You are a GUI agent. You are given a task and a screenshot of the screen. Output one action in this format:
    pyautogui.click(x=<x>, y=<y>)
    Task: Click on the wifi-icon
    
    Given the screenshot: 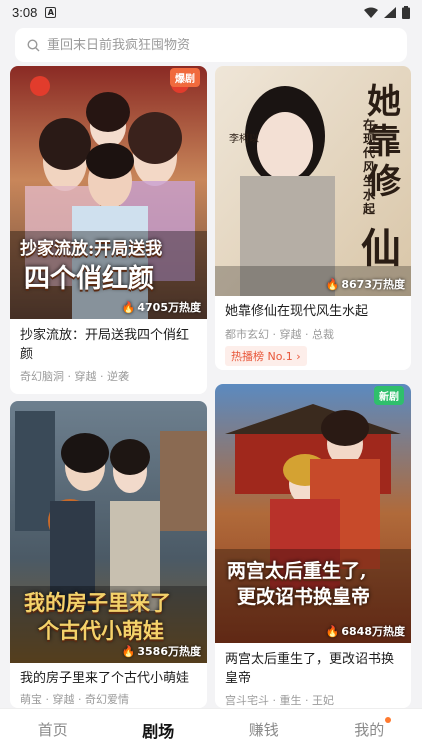 What is the action you would take?
    pyautogui.click(x=371, y=12)
    